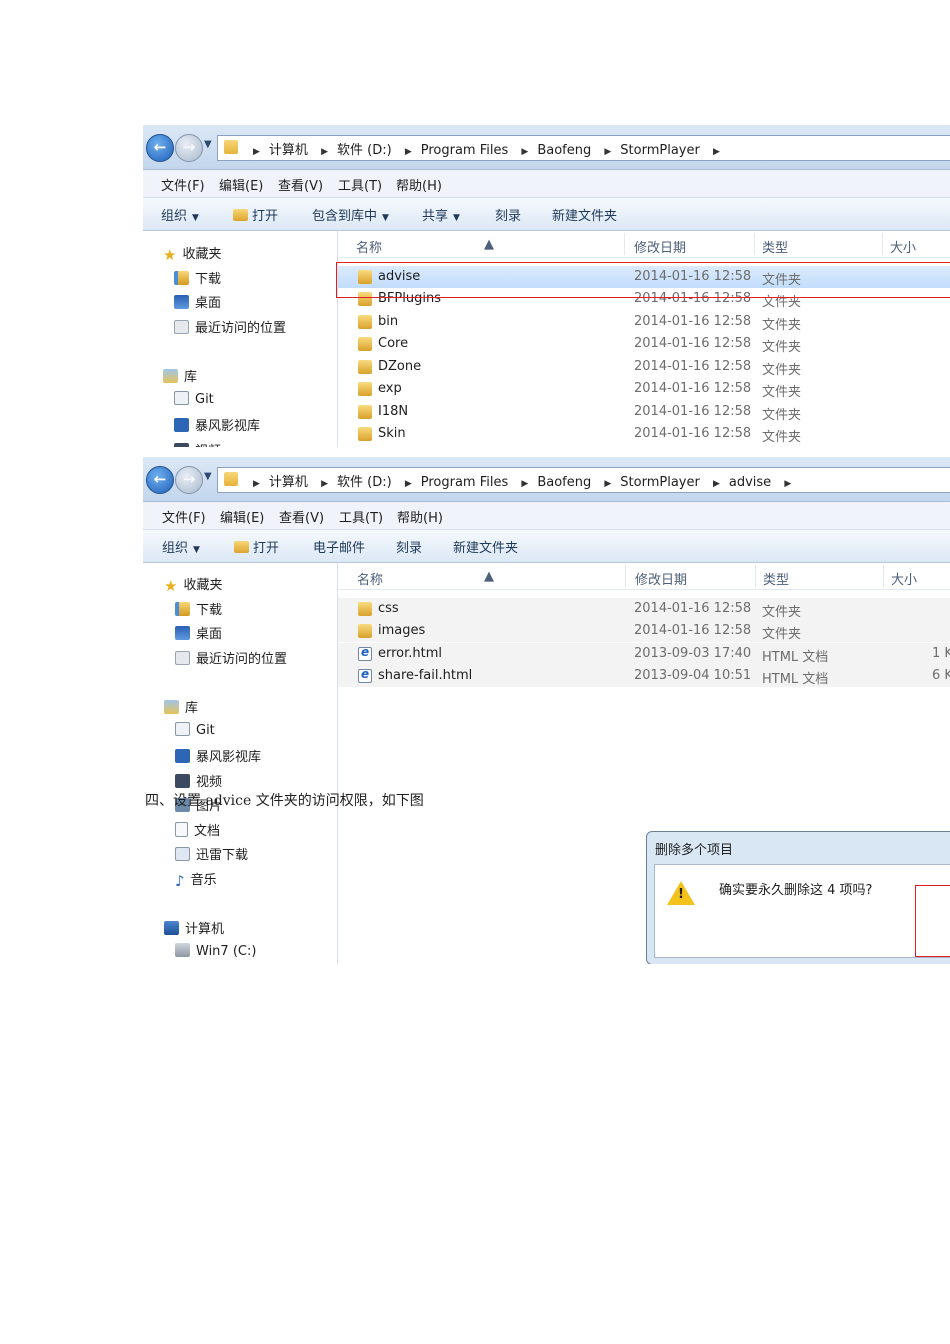 The image size is (950, 1344). What do you see at coordinates (644, 434) in the screenshot?
I see `table-row: Skin 2014-01-16 12:58 文件夹` at bounding box center [644, 434].